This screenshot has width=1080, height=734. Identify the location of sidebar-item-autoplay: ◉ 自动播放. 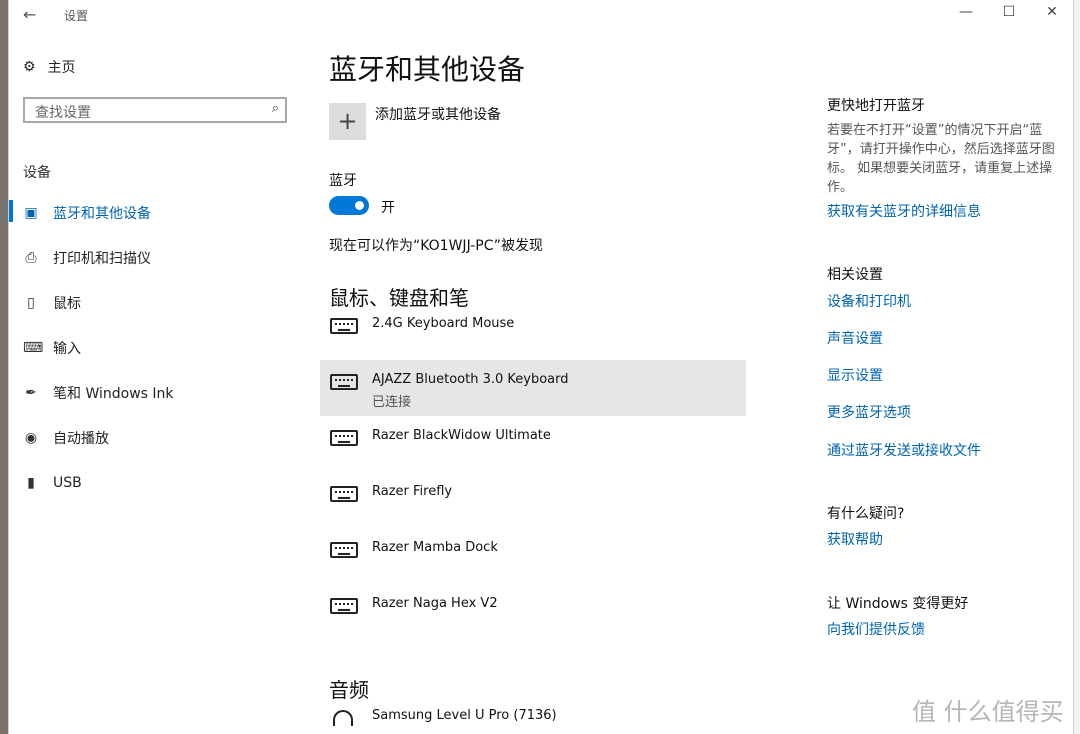
(154, 437).